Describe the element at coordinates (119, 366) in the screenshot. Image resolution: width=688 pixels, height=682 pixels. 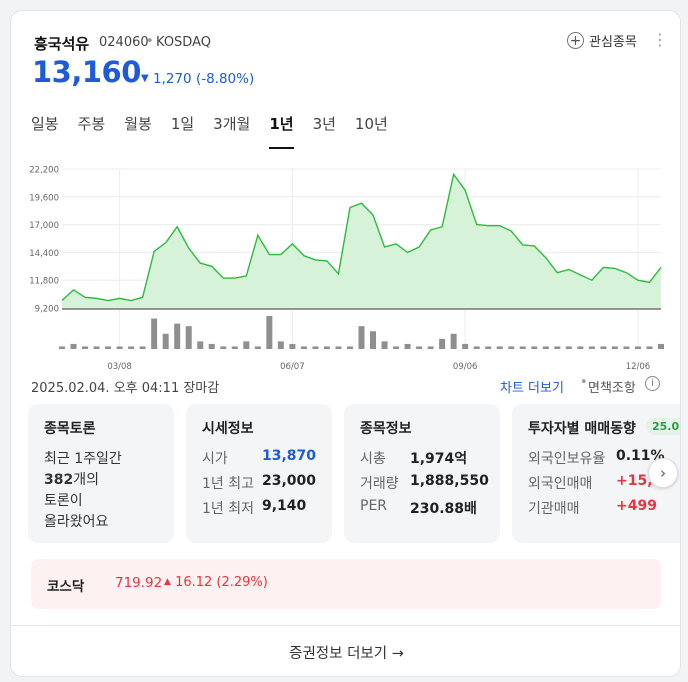
I see `x-tick-label: 03/08` at that location.